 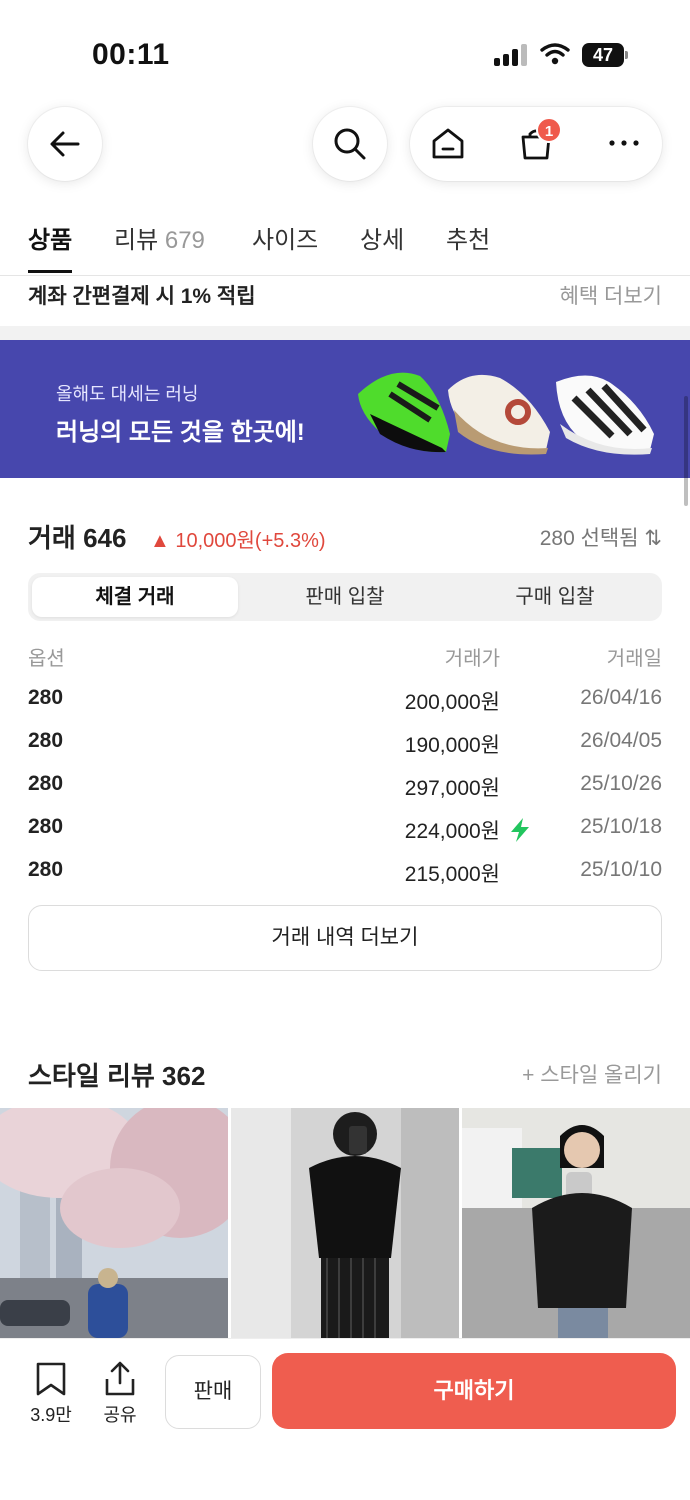 What do you see at coordinates (51, 1379) in the screenshot?
I see `bookmark-icon` at bounding box center [51, 1379].